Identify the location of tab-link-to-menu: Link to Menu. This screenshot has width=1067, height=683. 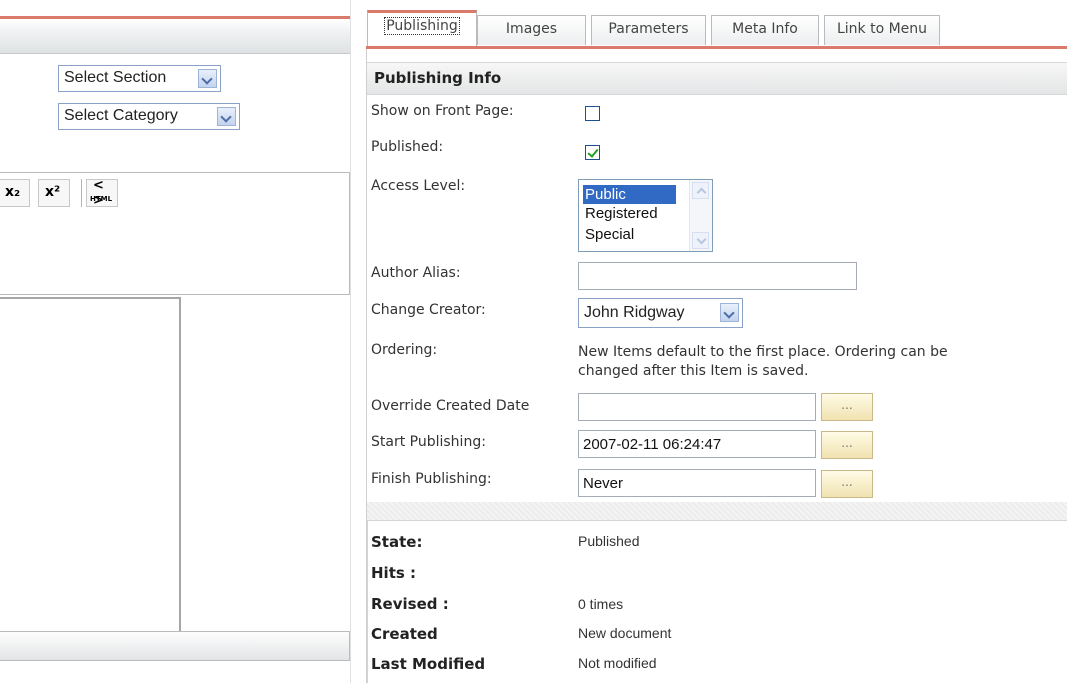
(882, 30).